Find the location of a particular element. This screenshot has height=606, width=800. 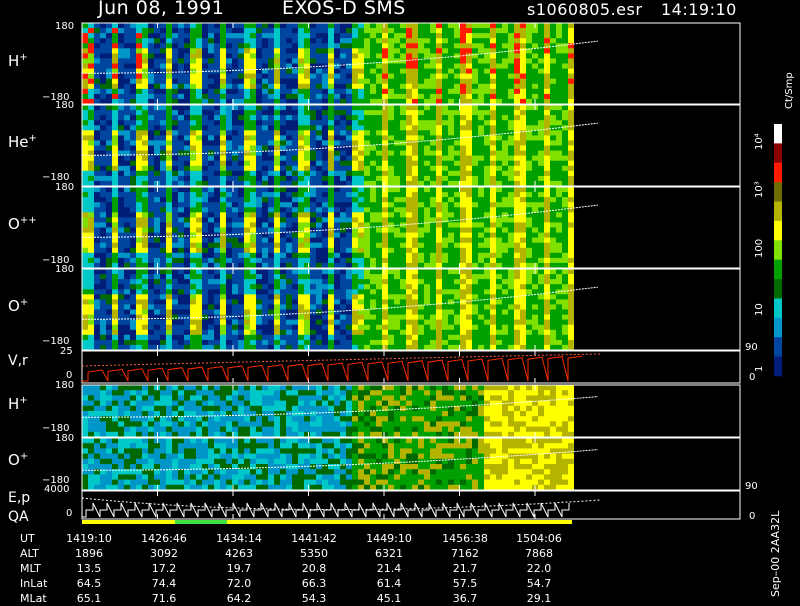

h-plus-spectrogram is located at coordinates (340, 63).